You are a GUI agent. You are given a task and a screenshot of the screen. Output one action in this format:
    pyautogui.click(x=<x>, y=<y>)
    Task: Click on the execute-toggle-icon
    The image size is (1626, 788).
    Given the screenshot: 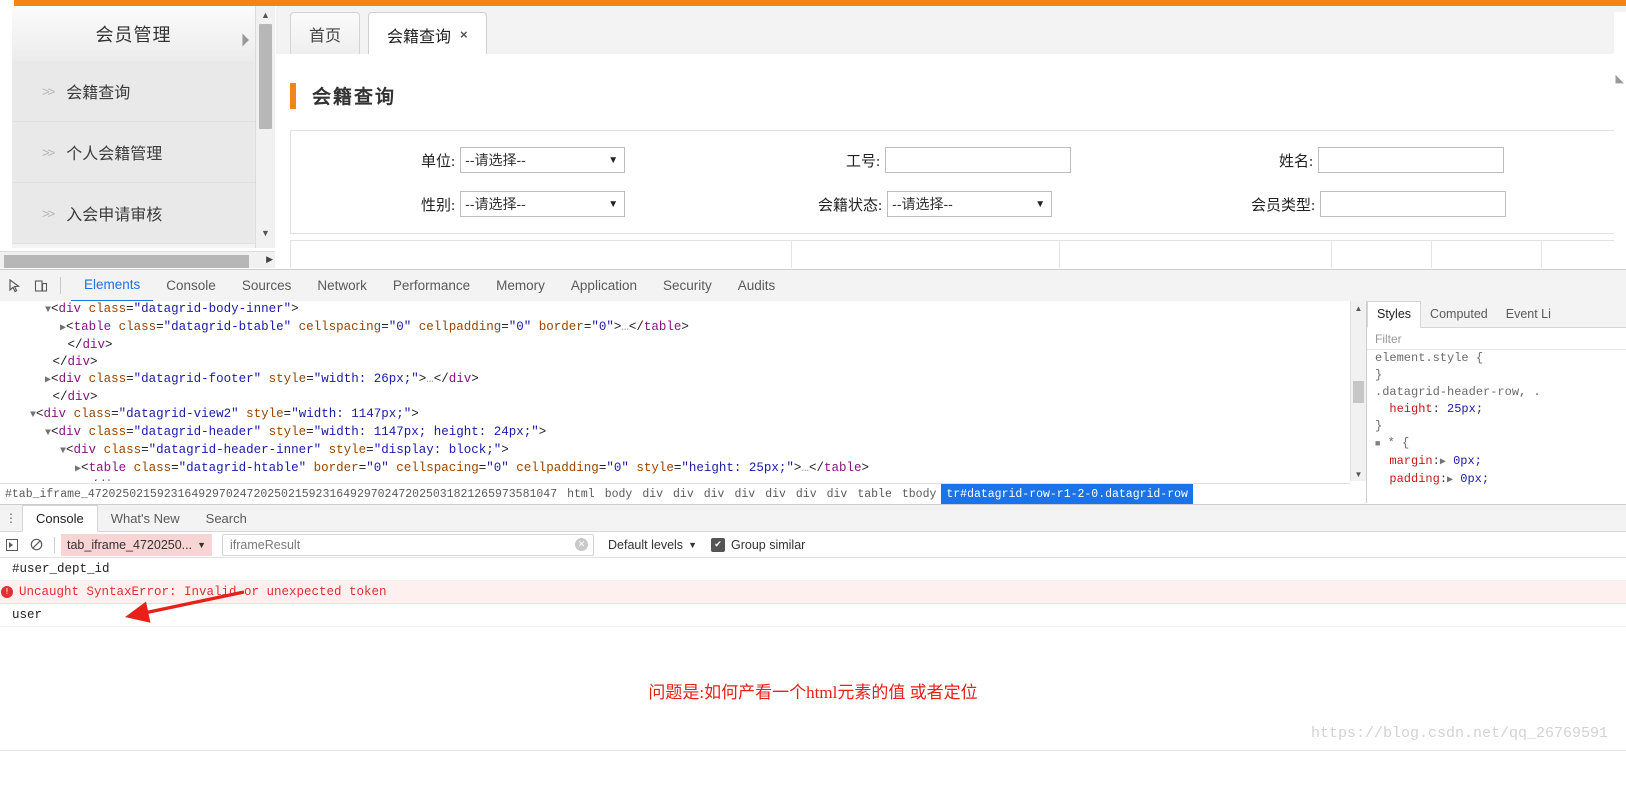 What is the action you would take?
    pyautogui.click(x=12, y=545)
    